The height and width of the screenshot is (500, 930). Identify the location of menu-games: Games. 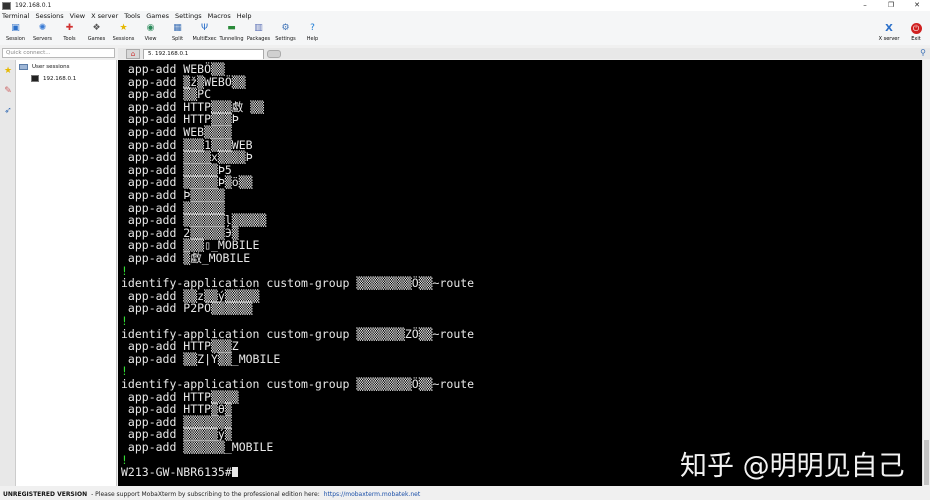
(157, 16).